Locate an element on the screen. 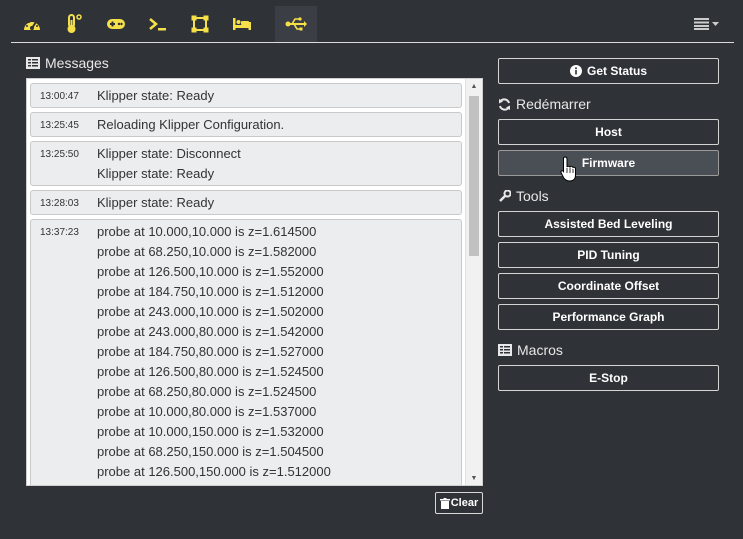  messages-title: Messages is located at coordinates (77, 63).